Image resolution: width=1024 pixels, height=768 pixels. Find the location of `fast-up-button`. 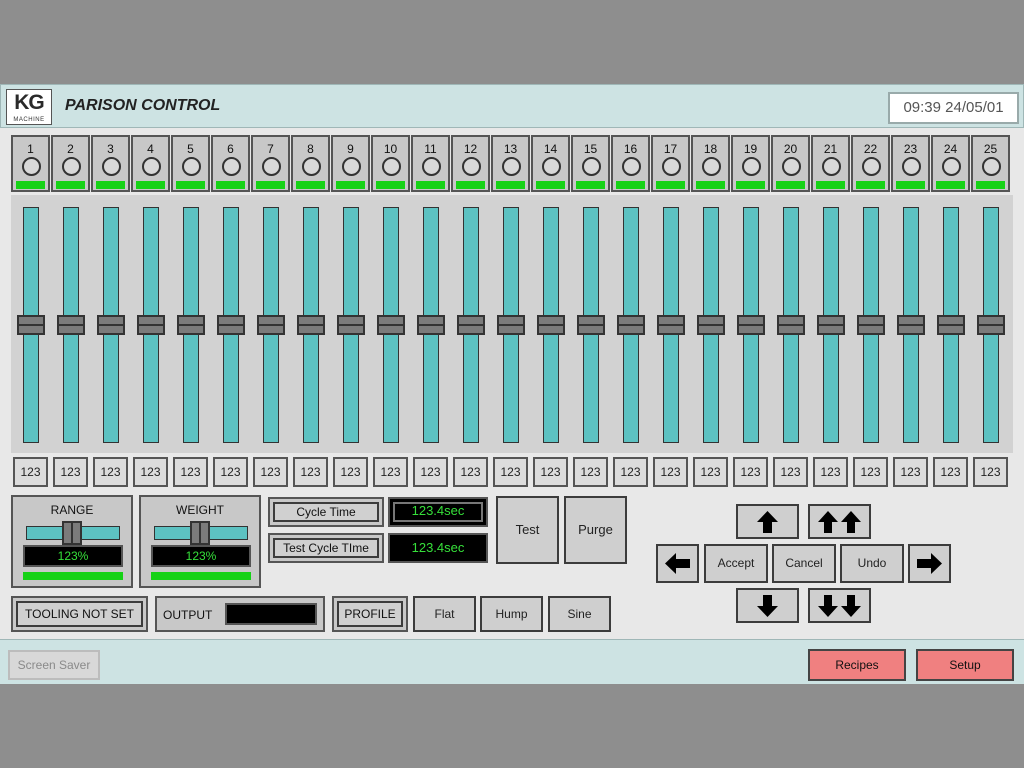

fast-up-button is located at coordinates (839, 521).